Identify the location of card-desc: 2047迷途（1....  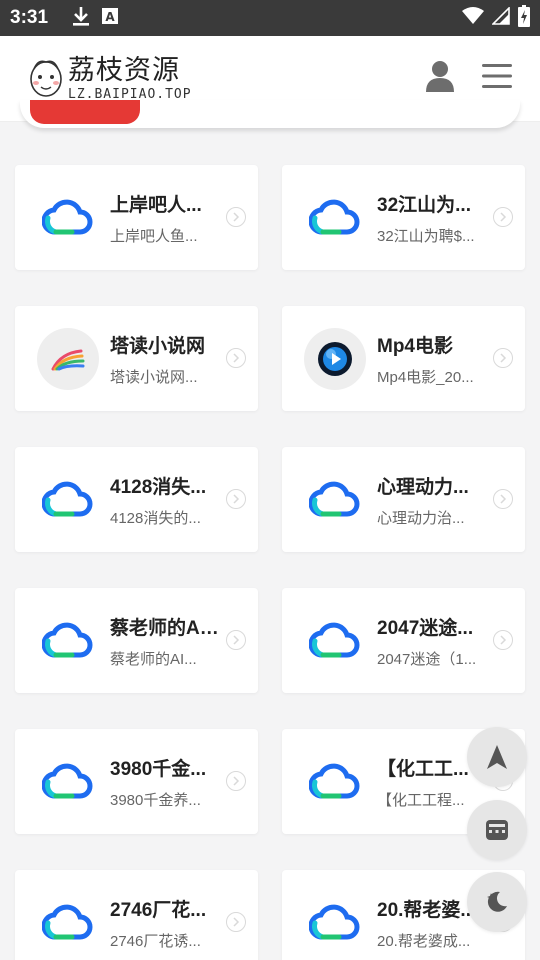
(427, 659).